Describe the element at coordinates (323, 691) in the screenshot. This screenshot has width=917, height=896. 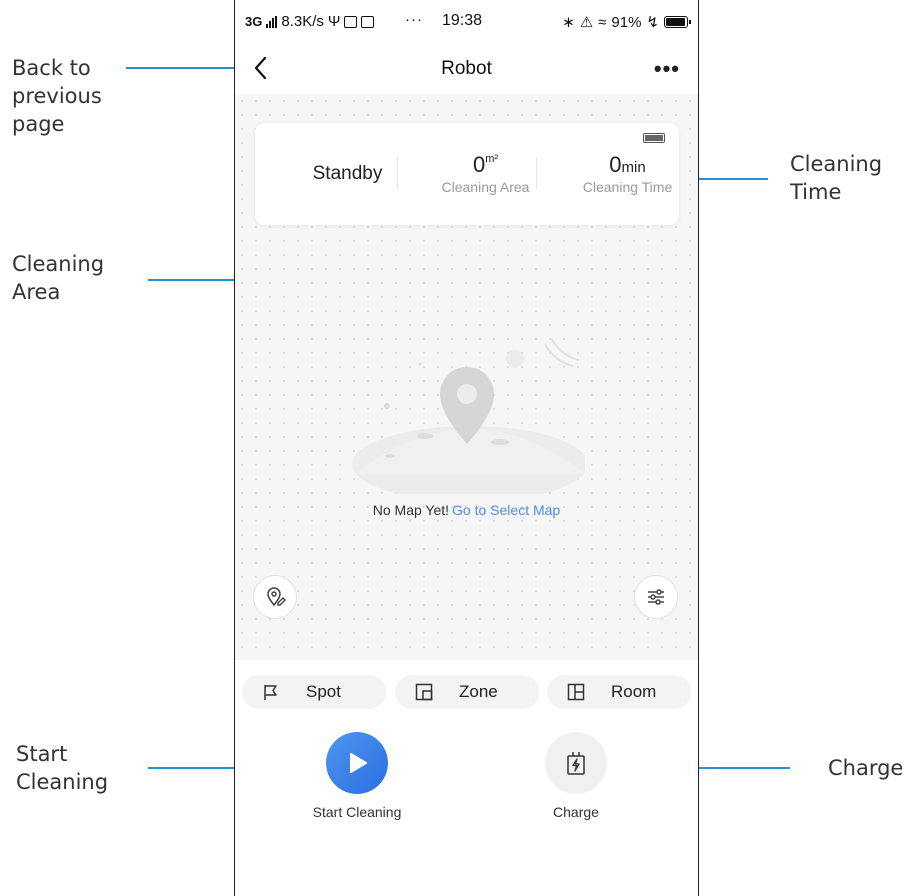
I see `spot-mode-label: Spot` at that location.